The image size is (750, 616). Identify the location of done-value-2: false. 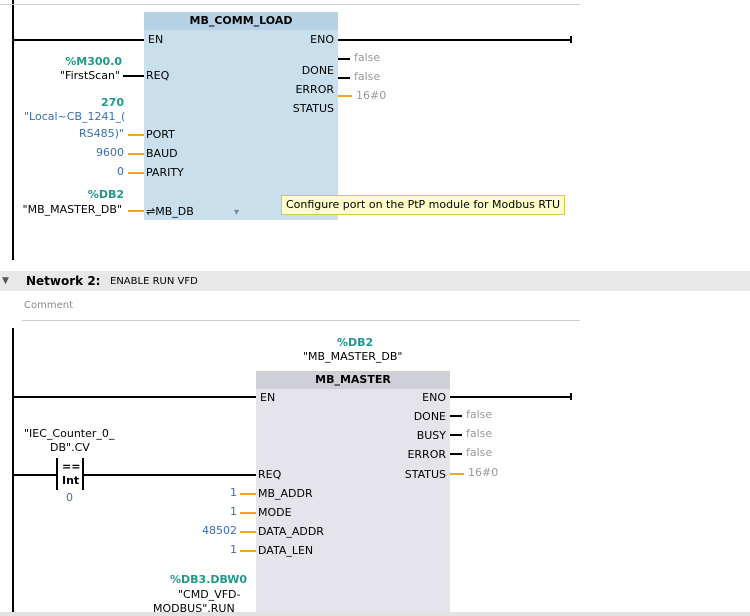
(479, 414).